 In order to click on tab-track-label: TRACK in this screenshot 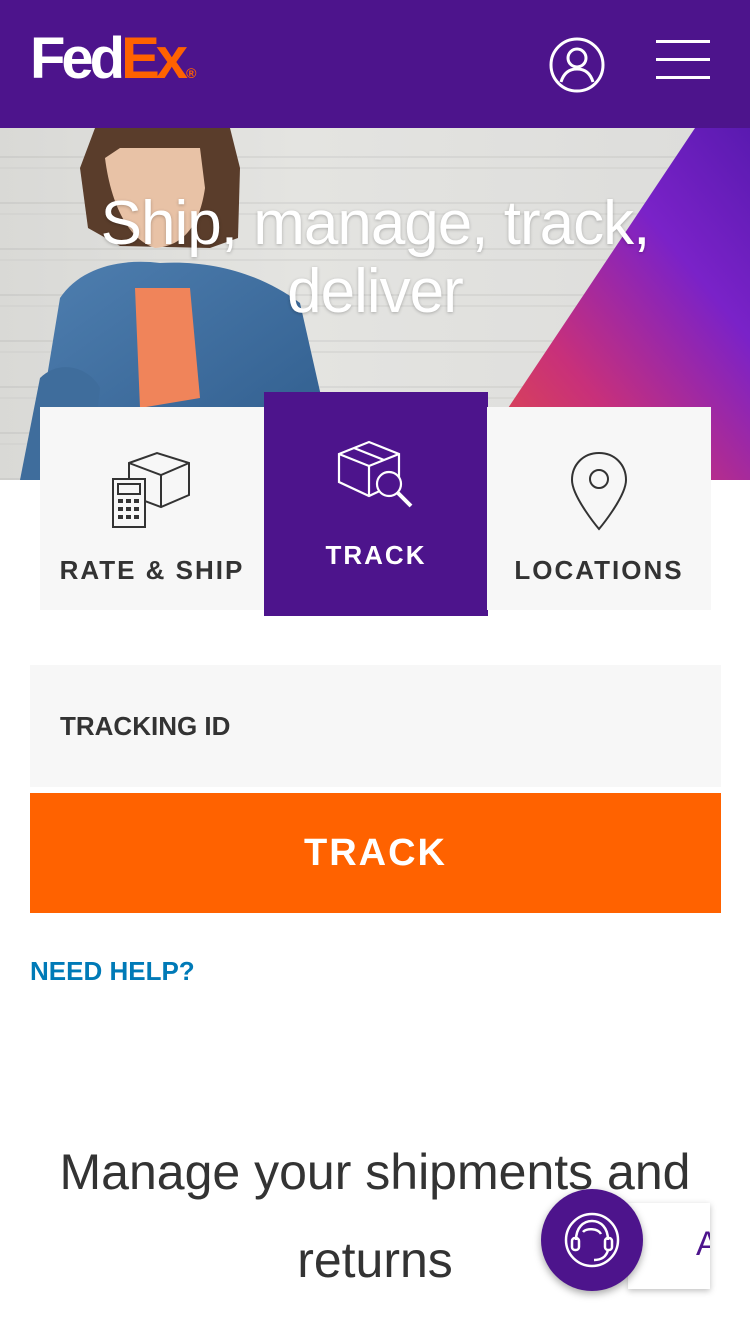, I will do `click(376, 555)`.